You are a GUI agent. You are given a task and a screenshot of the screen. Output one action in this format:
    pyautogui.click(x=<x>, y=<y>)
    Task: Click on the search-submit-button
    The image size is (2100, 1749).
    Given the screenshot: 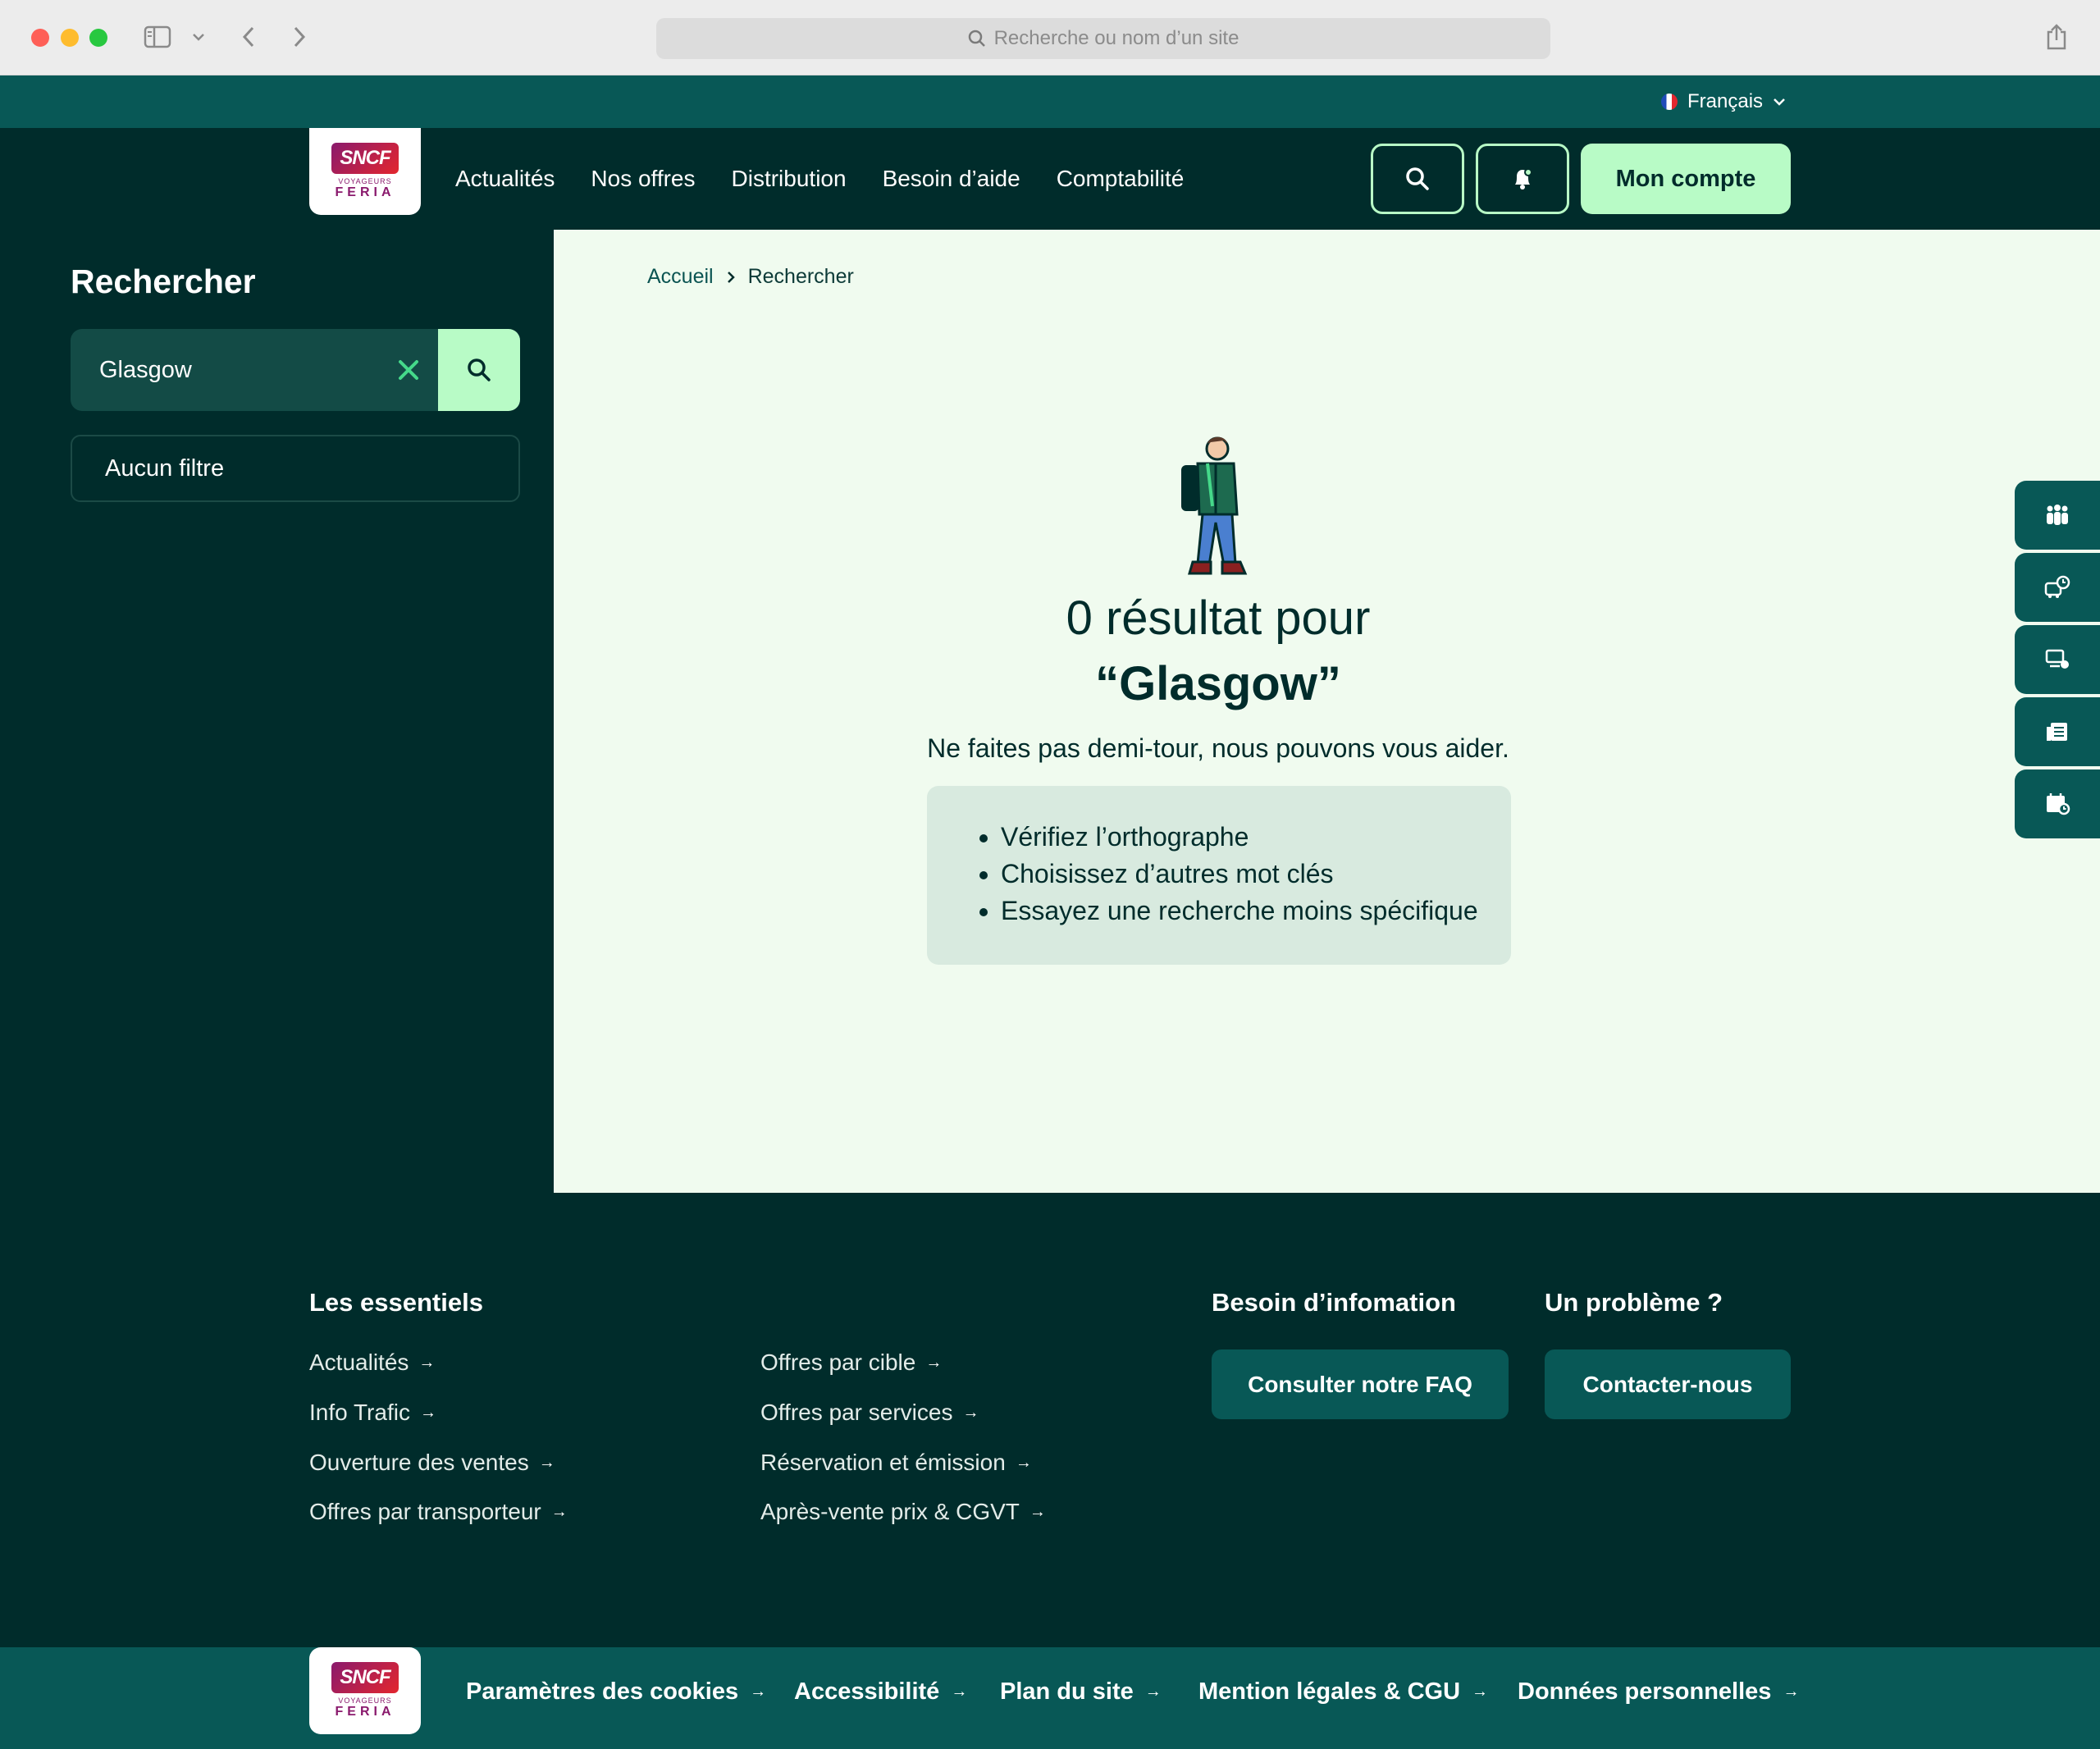 What is the action you would take?
    pyautogui.click(x=479, y=370)
    